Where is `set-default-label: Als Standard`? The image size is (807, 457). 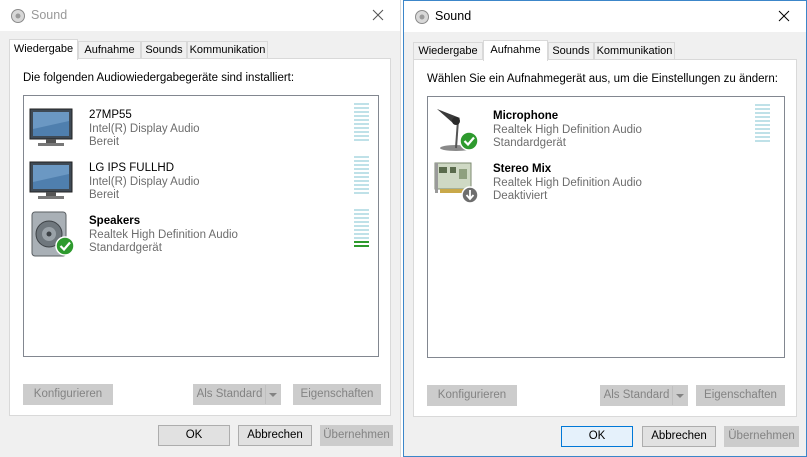
set-default-label: Als Standard is located at coordinates (229, 394).